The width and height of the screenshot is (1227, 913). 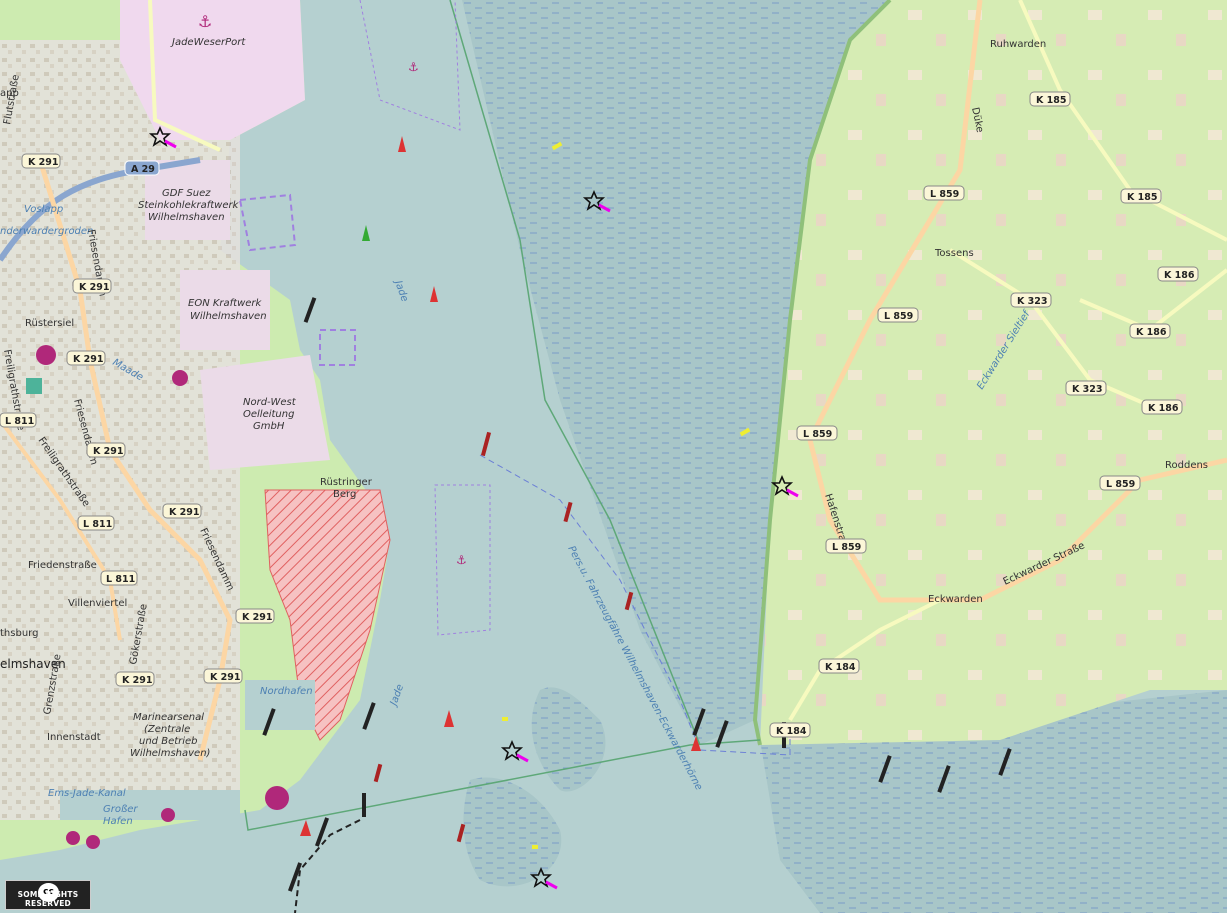 I want to click on cc-license-badge: cc SOME RIGHTS RESERVED, so click(x=48, y=895).